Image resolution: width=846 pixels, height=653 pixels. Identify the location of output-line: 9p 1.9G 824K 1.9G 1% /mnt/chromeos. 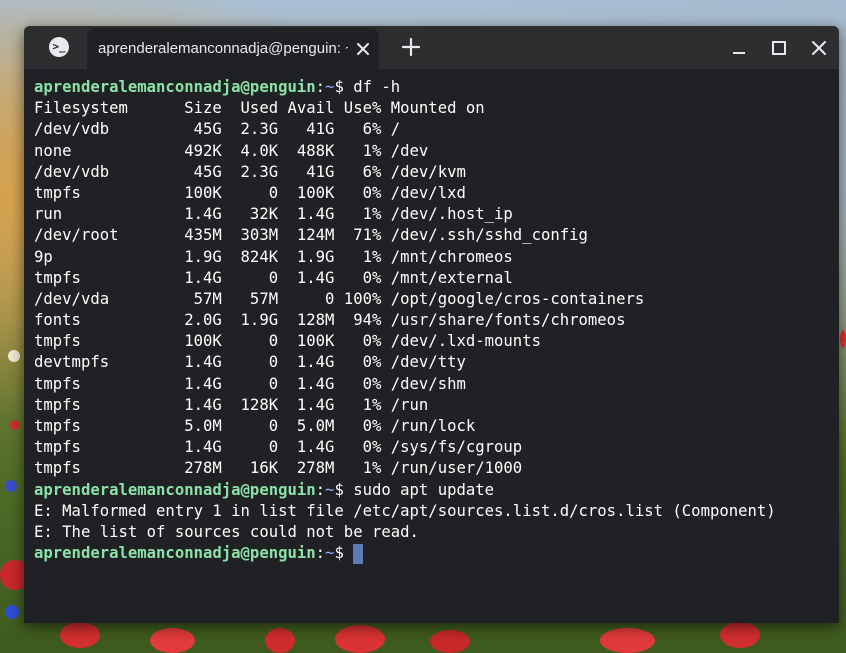
(273, 256).